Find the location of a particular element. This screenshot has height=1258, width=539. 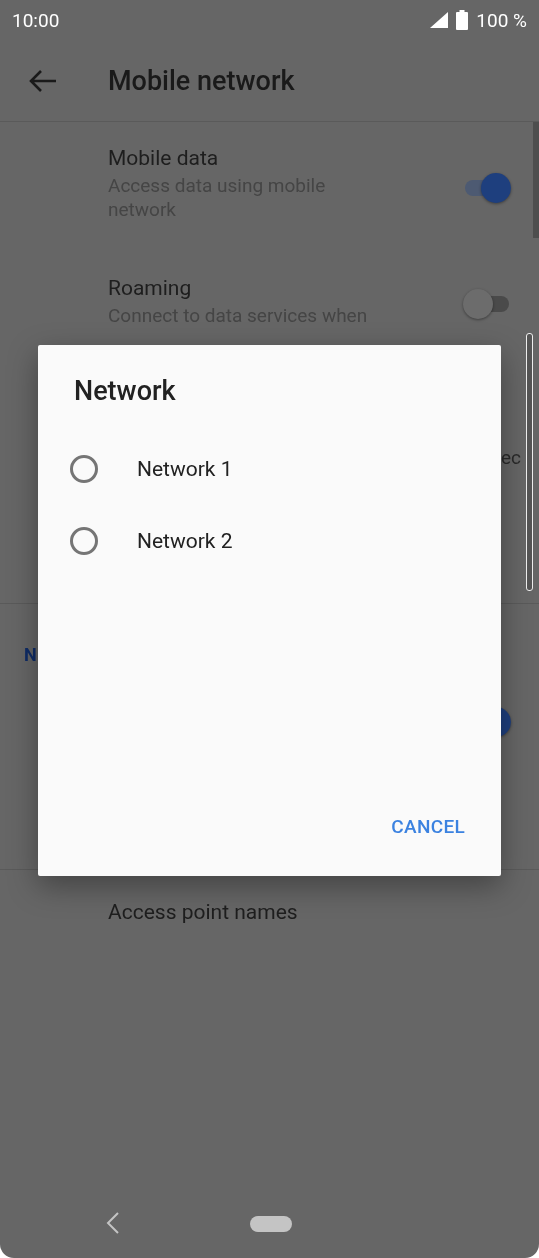

cancel-button: CANCEL is located at coordinates (428, 826).